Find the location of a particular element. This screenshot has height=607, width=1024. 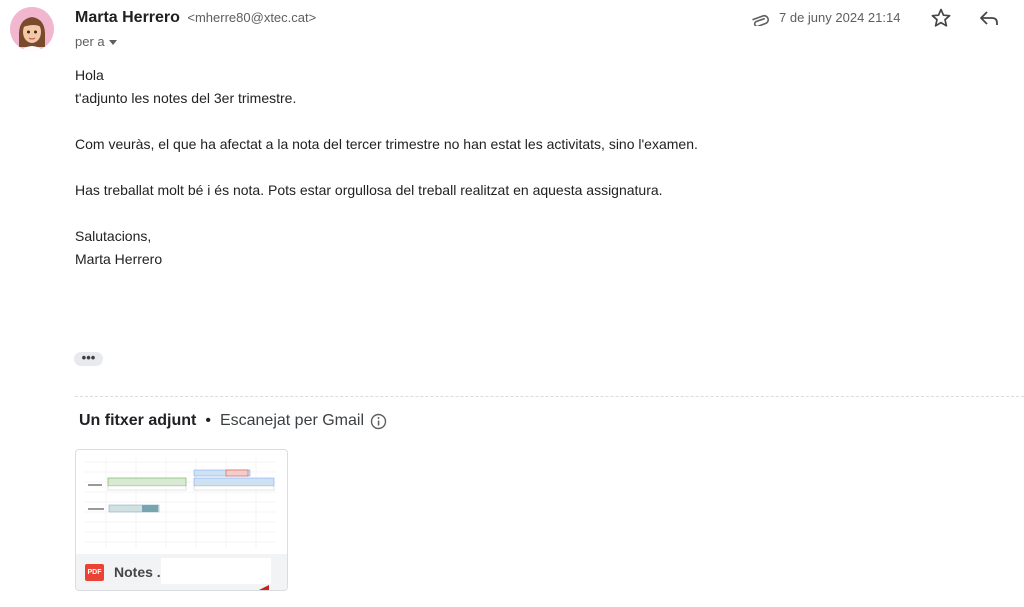

sender-line: Marta Herrero <mherre80@xtec.cat> is located at coordinates (195, 18).